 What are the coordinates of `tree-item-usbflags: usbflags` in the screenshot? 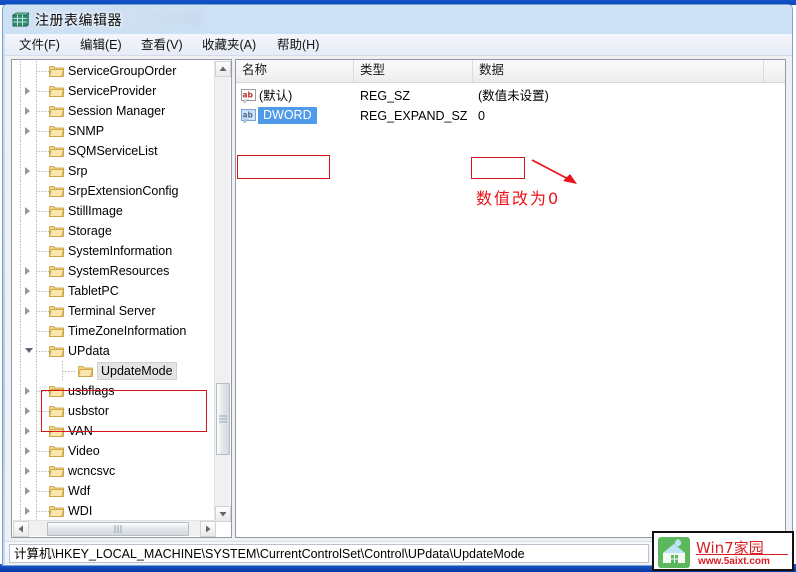 It's located at (114, 391).